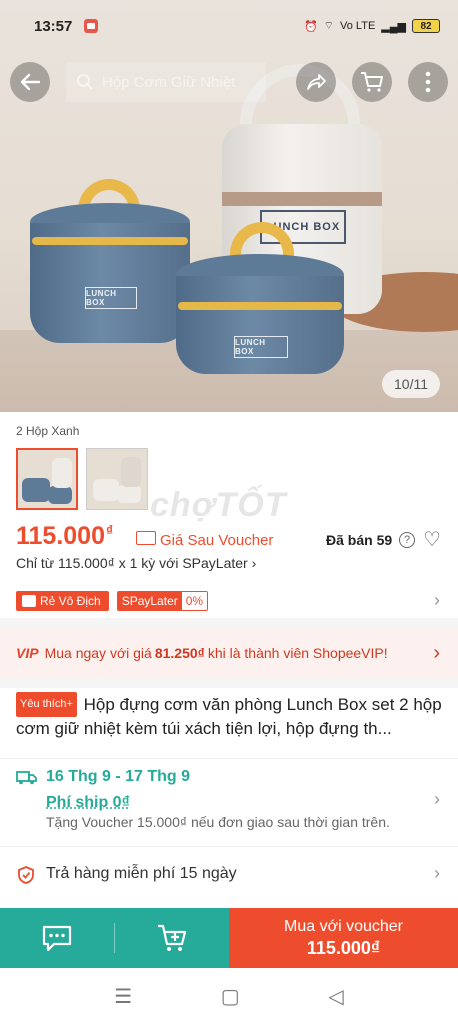  What do you see at coordinates (60, 536) in the screenshot?
I see `price-value: 115.000` at bounding box center [60, 536].